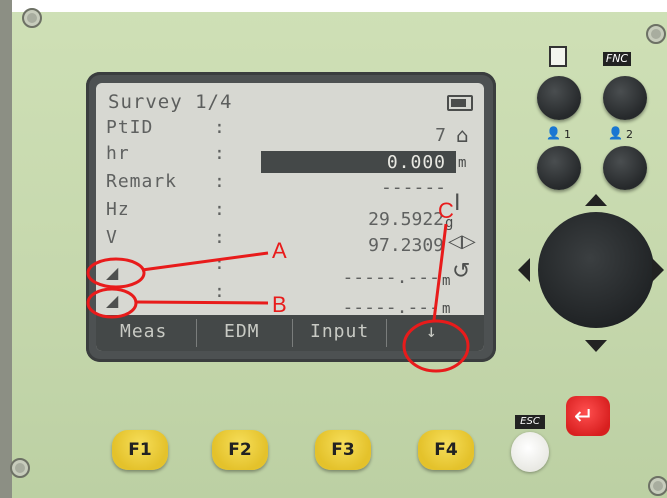  Describe the element at coordinates (112, 303) in the screenshot. I see `annotation-circle-b` at that location.